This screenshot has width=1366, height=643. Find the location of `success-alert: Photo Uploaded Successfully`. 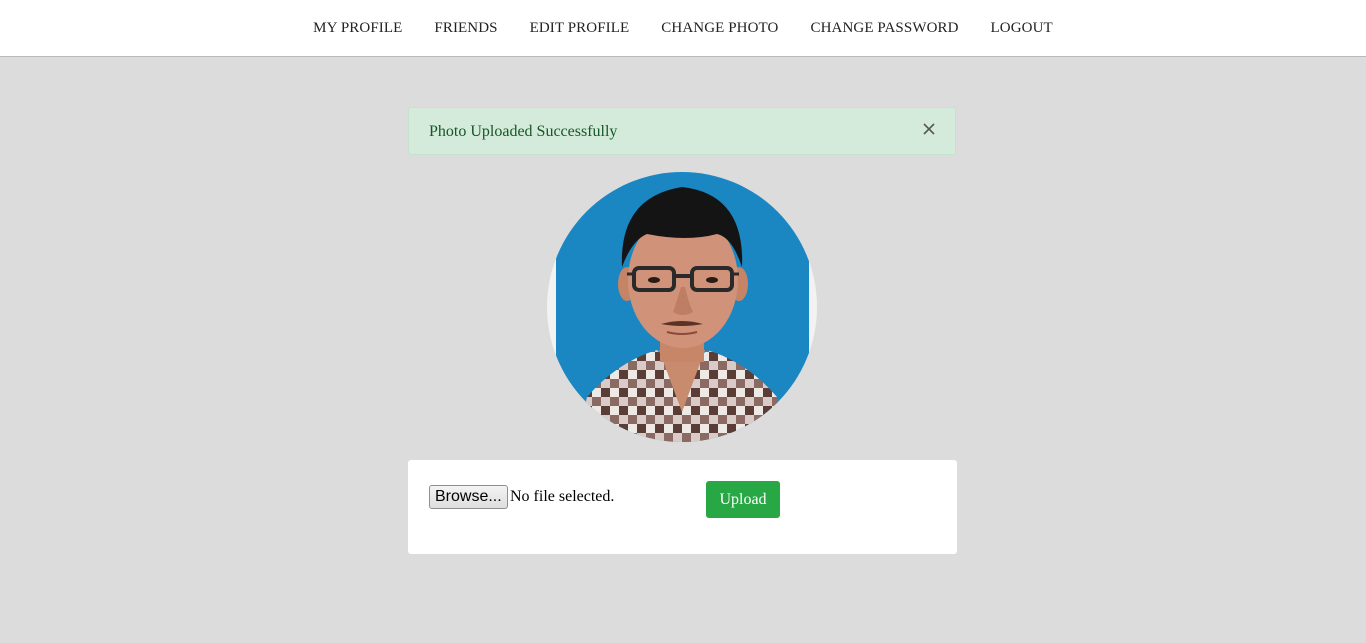

success-alert: Photo Uploaded Successfully is located at coordinates (682, 131).